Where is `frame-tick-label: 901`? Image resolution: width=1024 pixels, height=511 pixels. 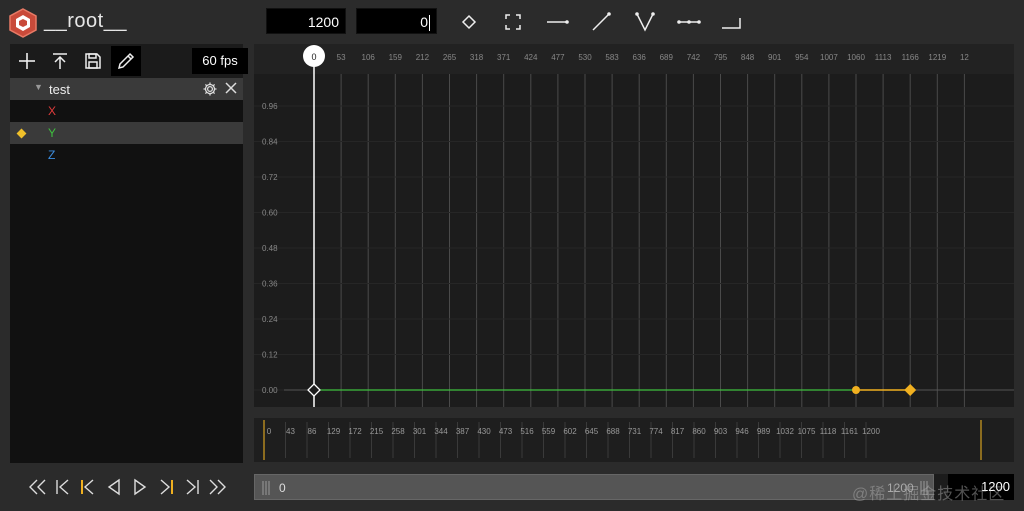
frame-tick-label: 901 is located at coordinates (775, 57).